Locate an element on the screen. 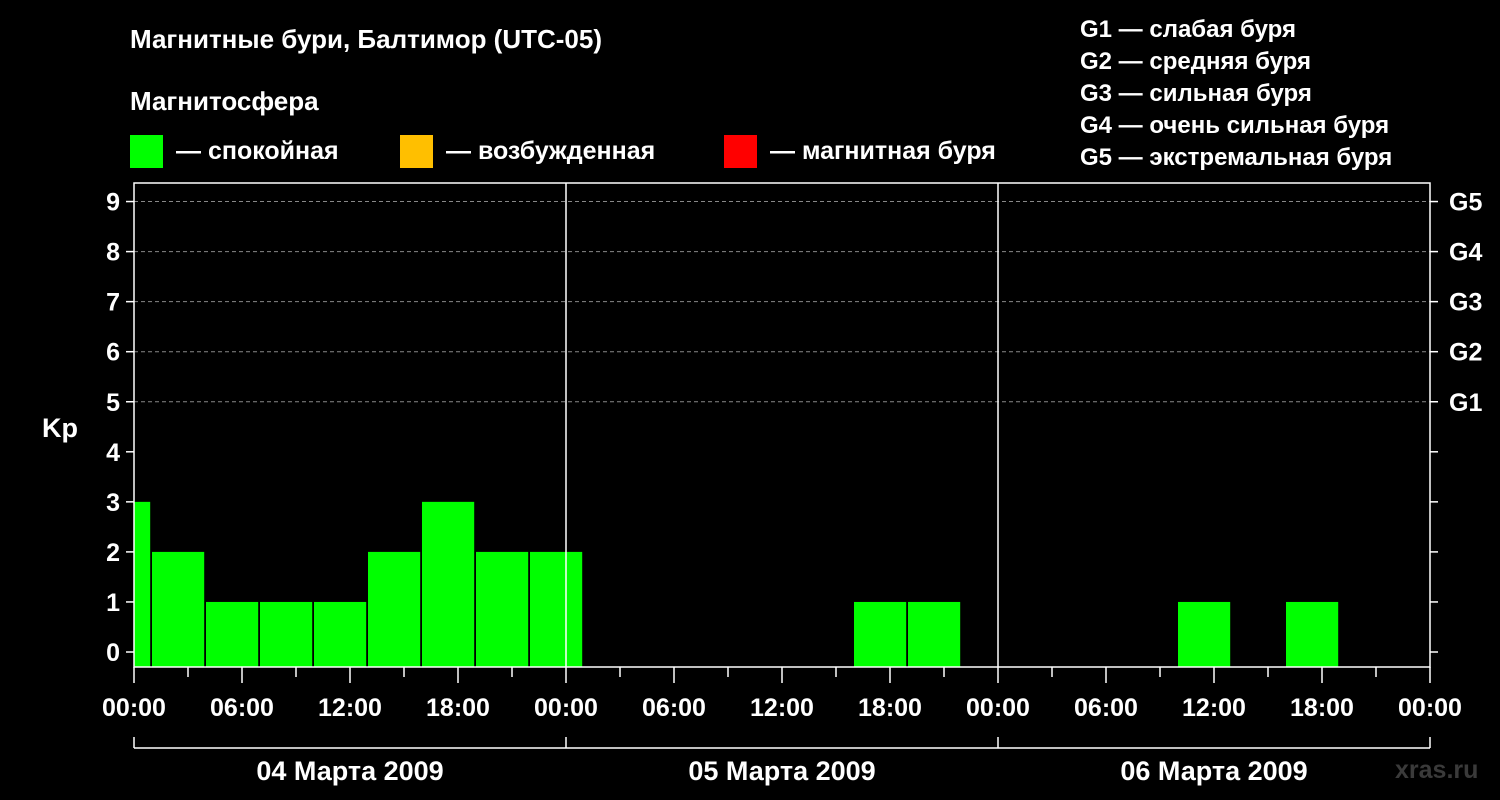  g-scale-label: G1 is located at coordinates (1465, 403).